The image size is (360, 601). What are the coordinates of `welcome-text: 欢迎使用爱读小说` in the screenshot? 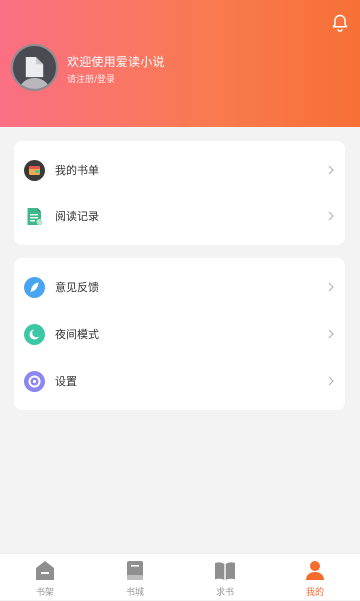 It's located at (116, 62).